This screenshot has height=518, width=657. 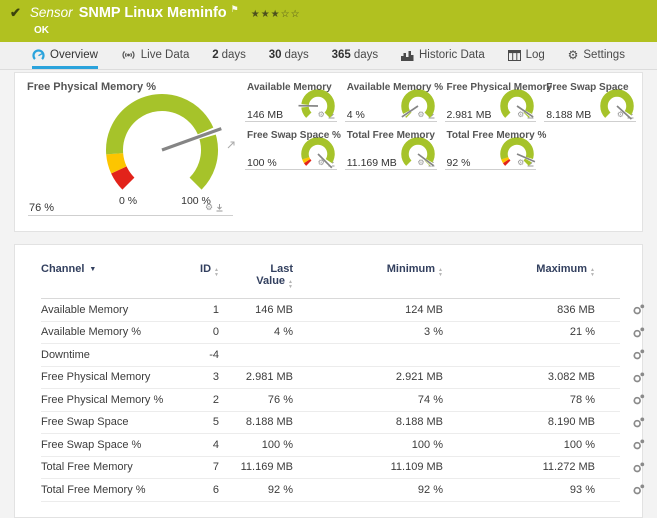 What do you see at coordinates (107, 445) in the screenshot?
I see `channel-name-cell: Free Swap Space %` at bounding box center [107, 445].